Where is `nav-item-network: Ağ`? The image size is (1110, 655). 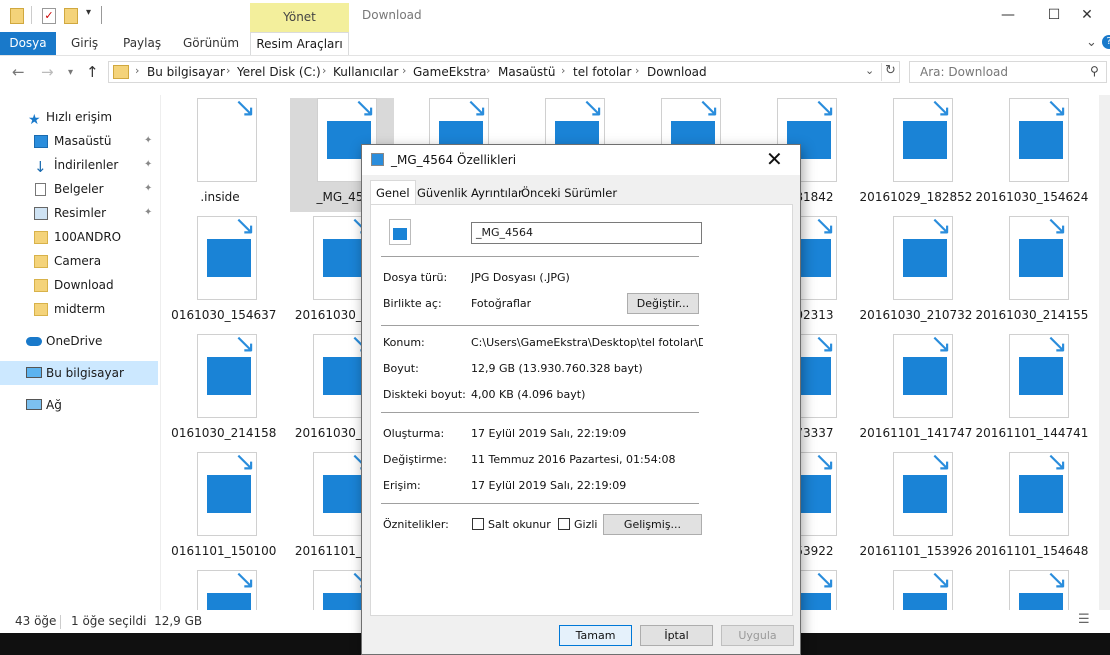
nav-item-network: Ağ is located at coordinates (80, 405).